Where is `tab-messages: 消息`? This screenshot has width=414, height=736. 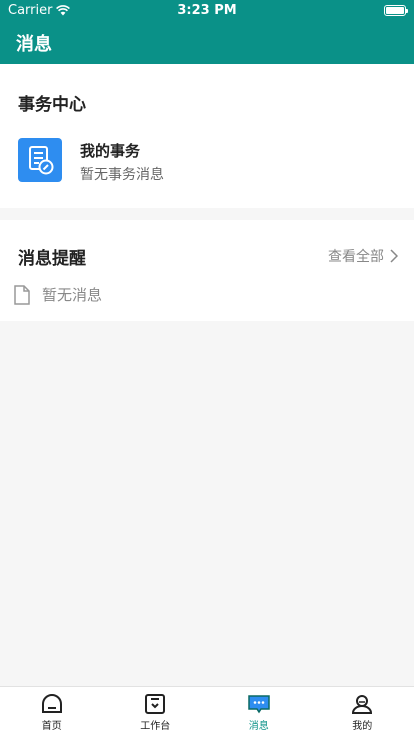
tab-messages: 消息 is located at coordinates (259, 711).